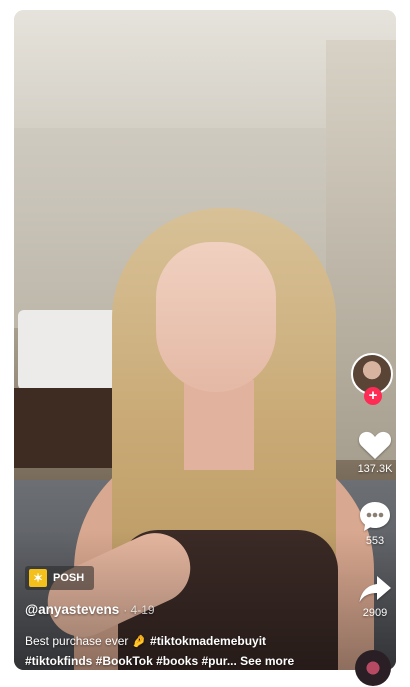  I want to click on follow-button: +, so click(373, 396).